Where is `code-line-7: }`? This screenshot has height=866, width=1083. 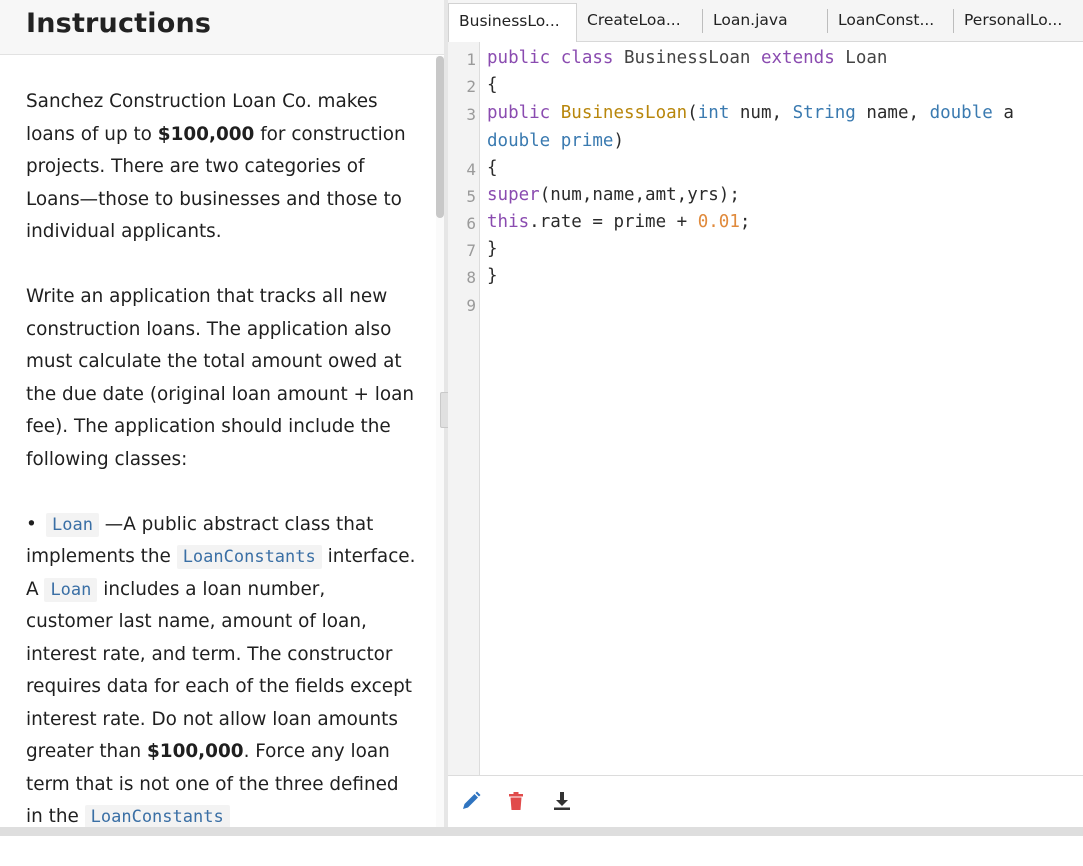 code-line-7: } is located at coordinates (492, 249).